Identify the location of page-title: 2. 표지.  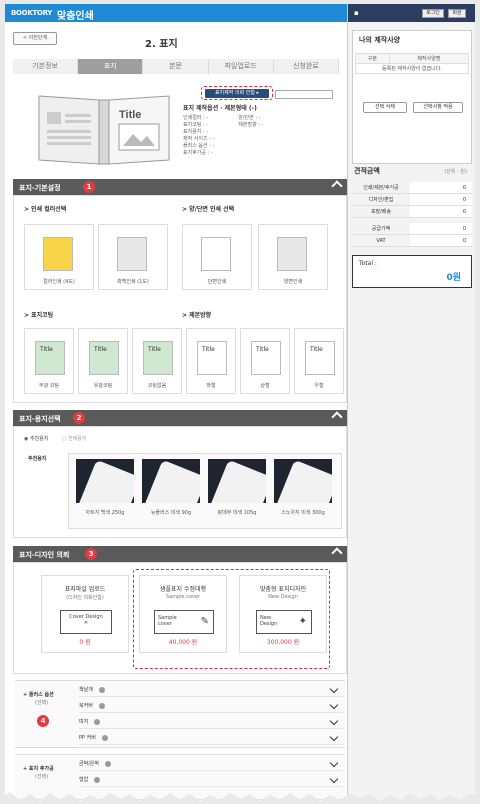
(161, 44).